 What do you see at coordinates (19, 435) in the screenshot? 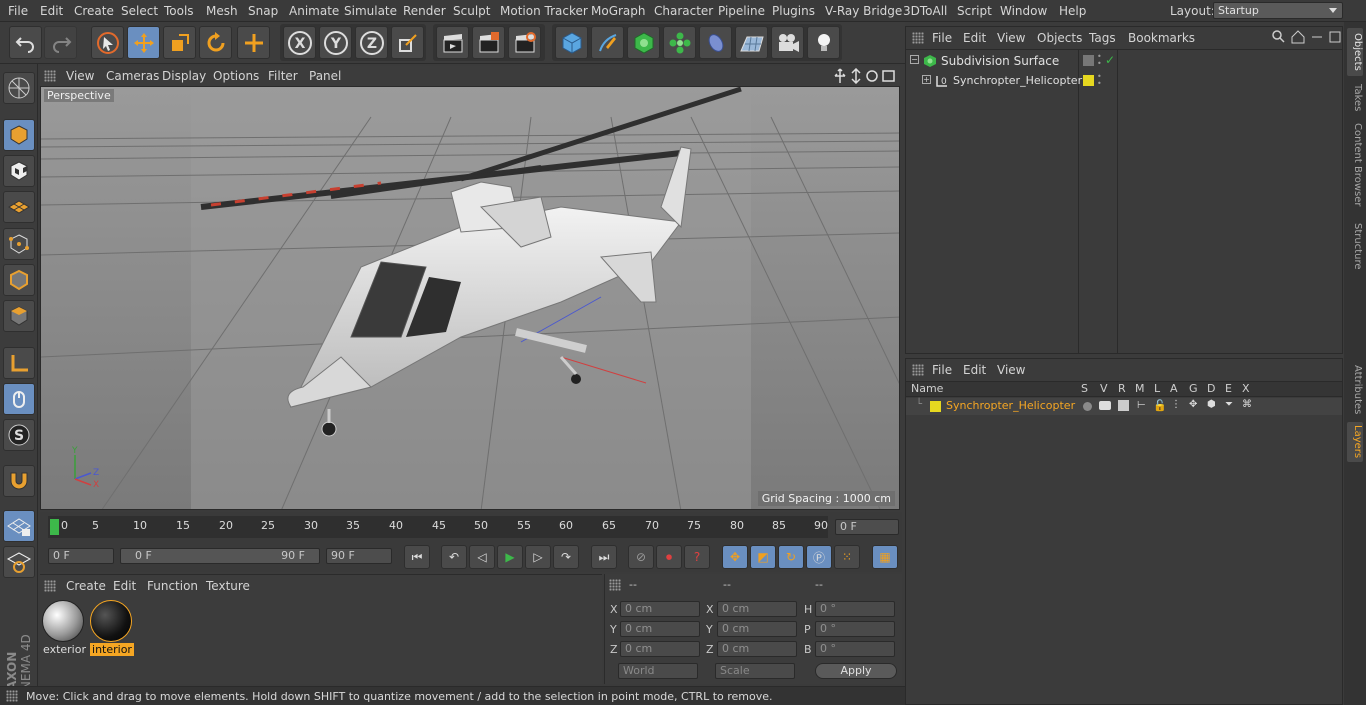
I see `snap-button: S` at bounding box center [19, 435].